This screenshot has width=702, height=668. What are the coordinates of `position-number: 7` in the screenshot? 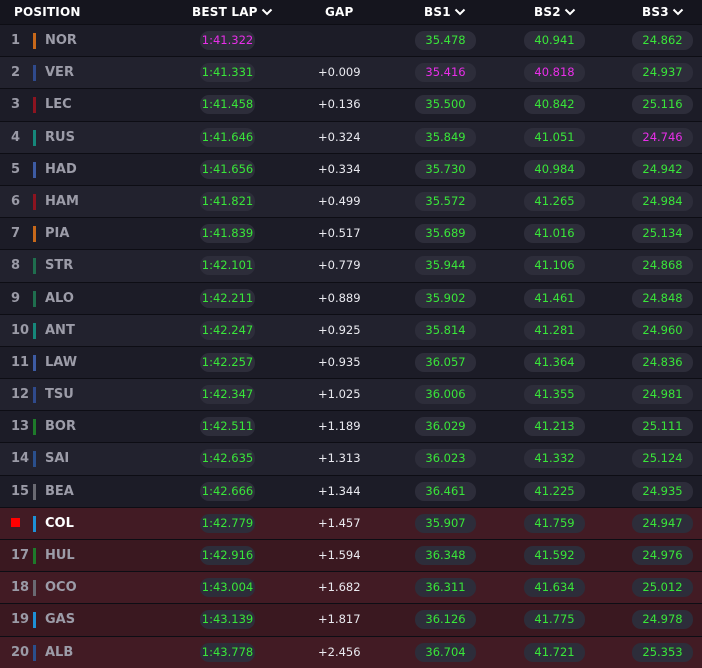 It's located at (16, 234).